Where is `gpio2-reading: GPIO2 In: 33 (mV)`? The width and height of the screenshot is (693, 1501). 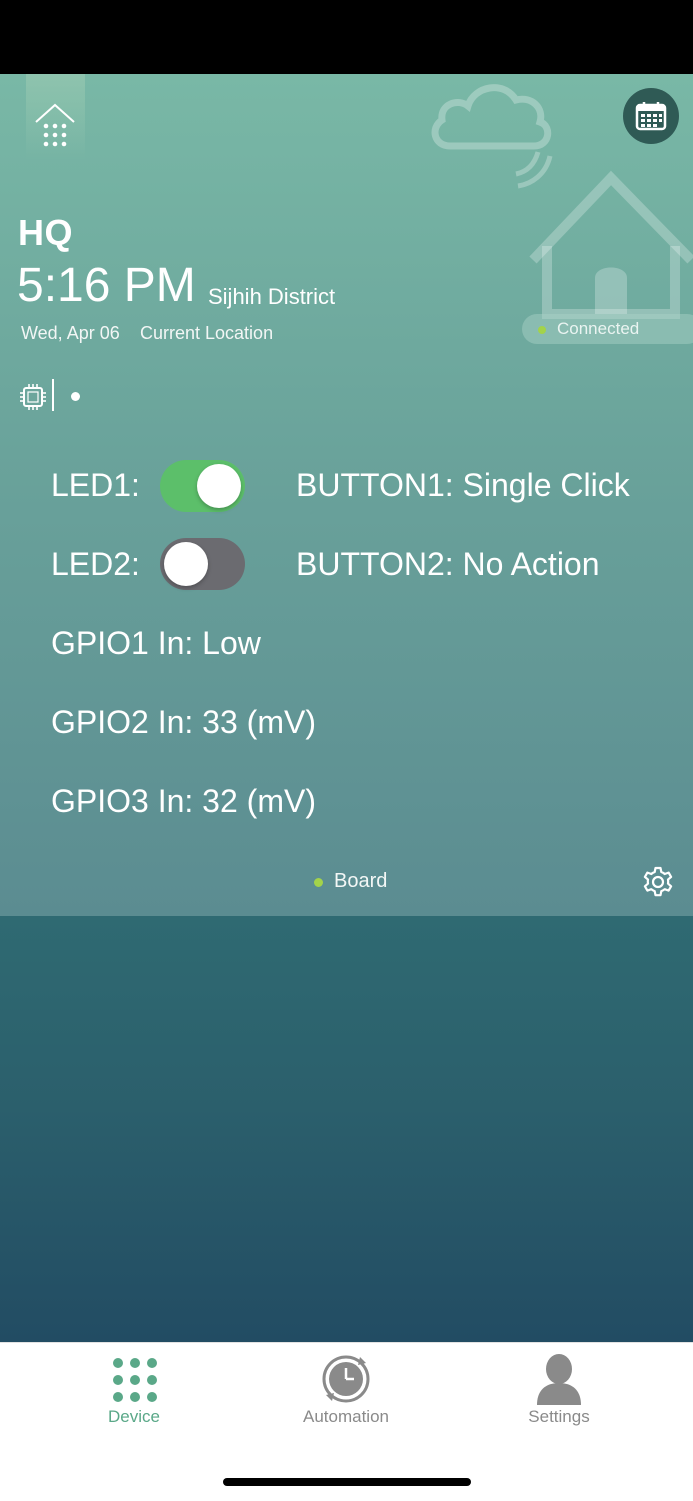 gpio2-reading: GPIO2 In: 33 (mV) is located at coordinates (183, 722).